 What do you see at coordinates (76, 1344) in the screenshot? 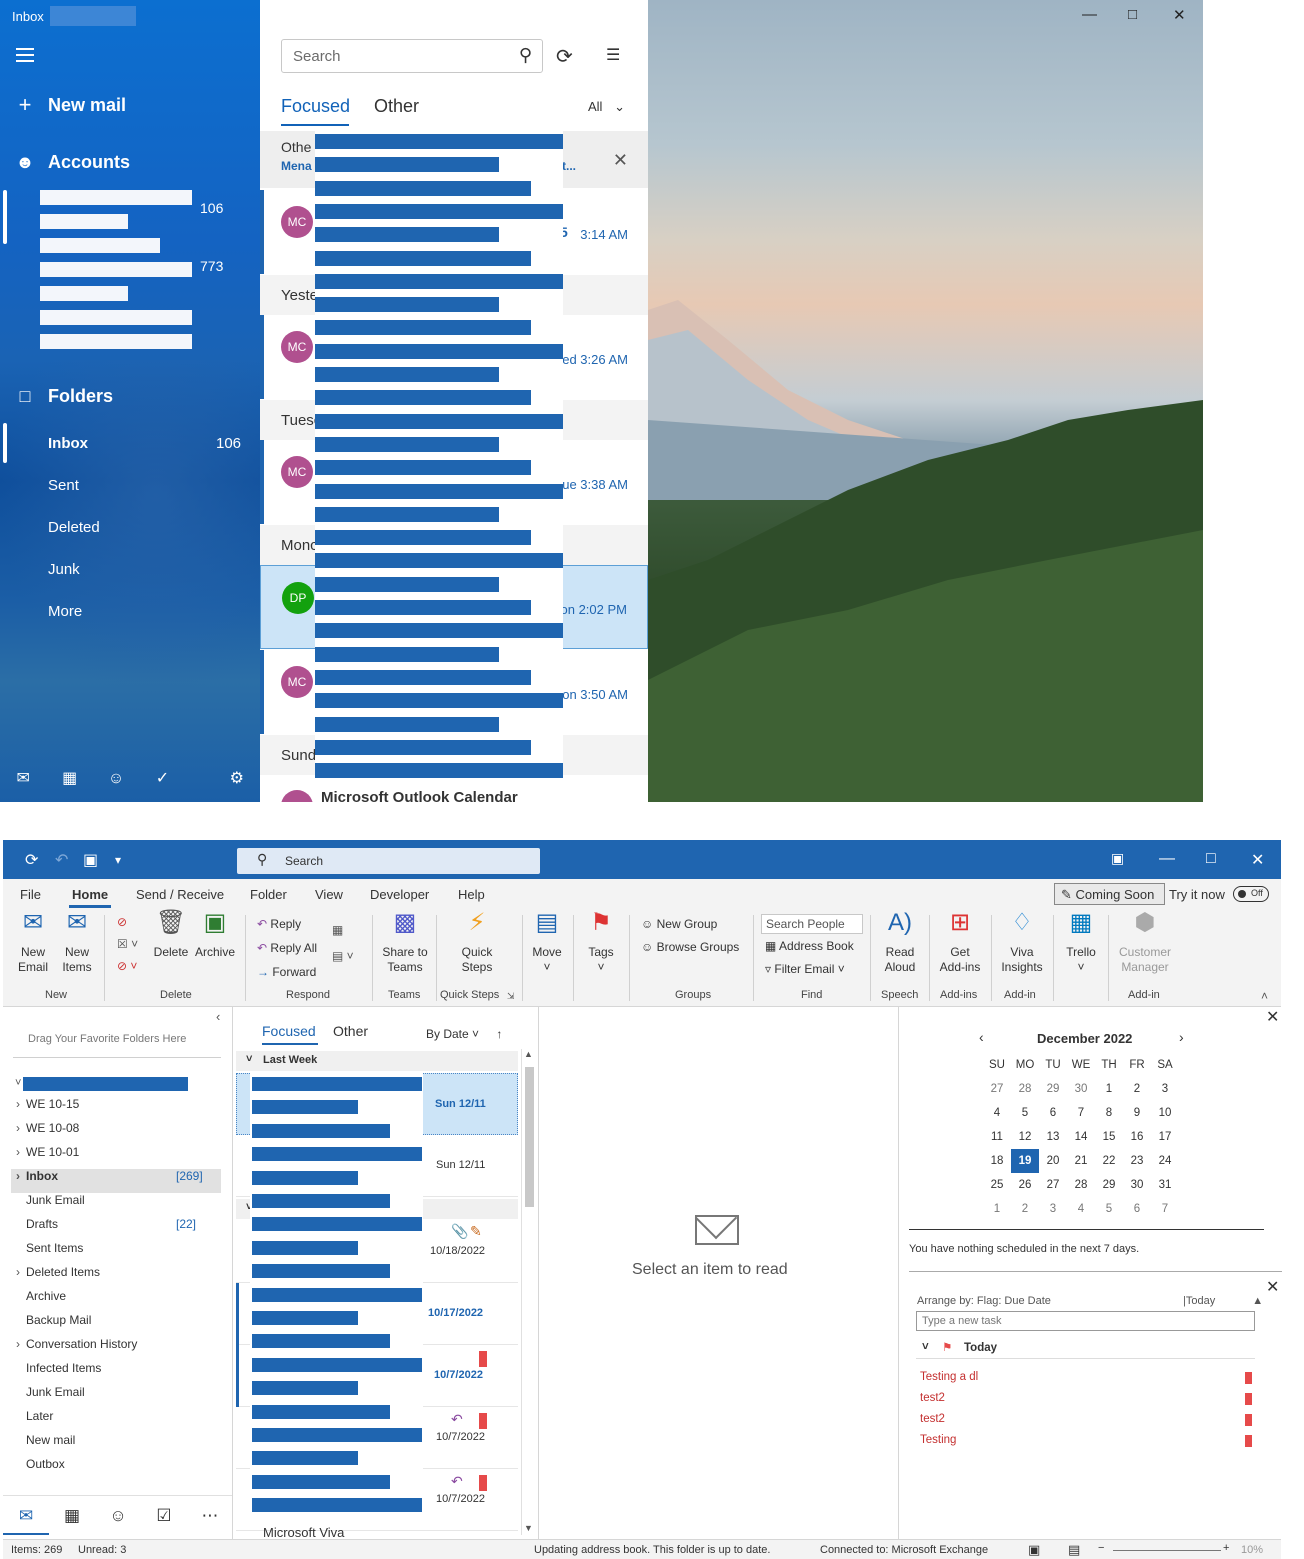
I see `folder-item: › Conversation History` at bounding box center [76, 1344].